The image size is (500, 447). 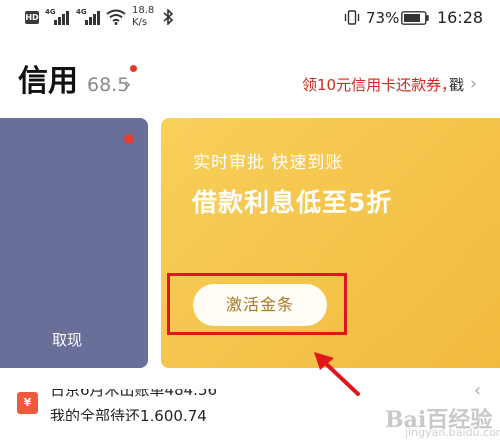 What do you see at coordinates (67, 340) in the screenshot?
I see `withdraw-label: 取现` at bounding box center [67, 340].